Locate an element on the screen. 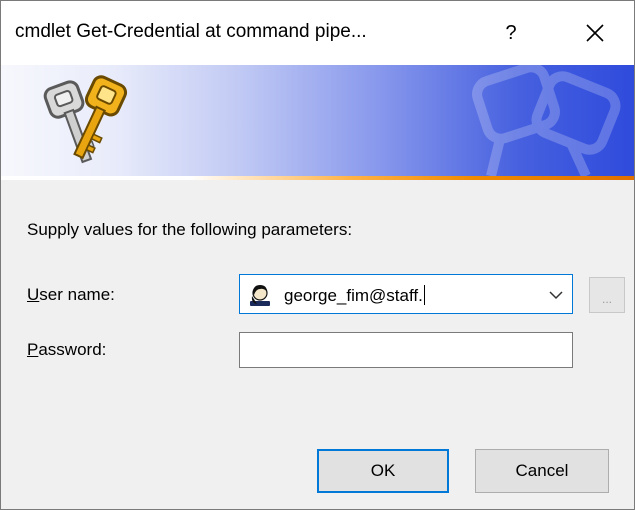  close-button is located at coordinates (595, 33).